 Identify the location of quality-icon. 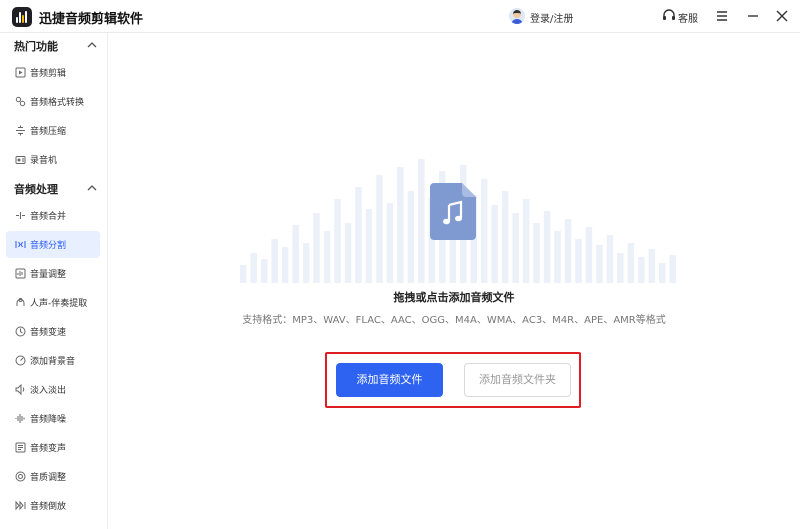
(20, 476).